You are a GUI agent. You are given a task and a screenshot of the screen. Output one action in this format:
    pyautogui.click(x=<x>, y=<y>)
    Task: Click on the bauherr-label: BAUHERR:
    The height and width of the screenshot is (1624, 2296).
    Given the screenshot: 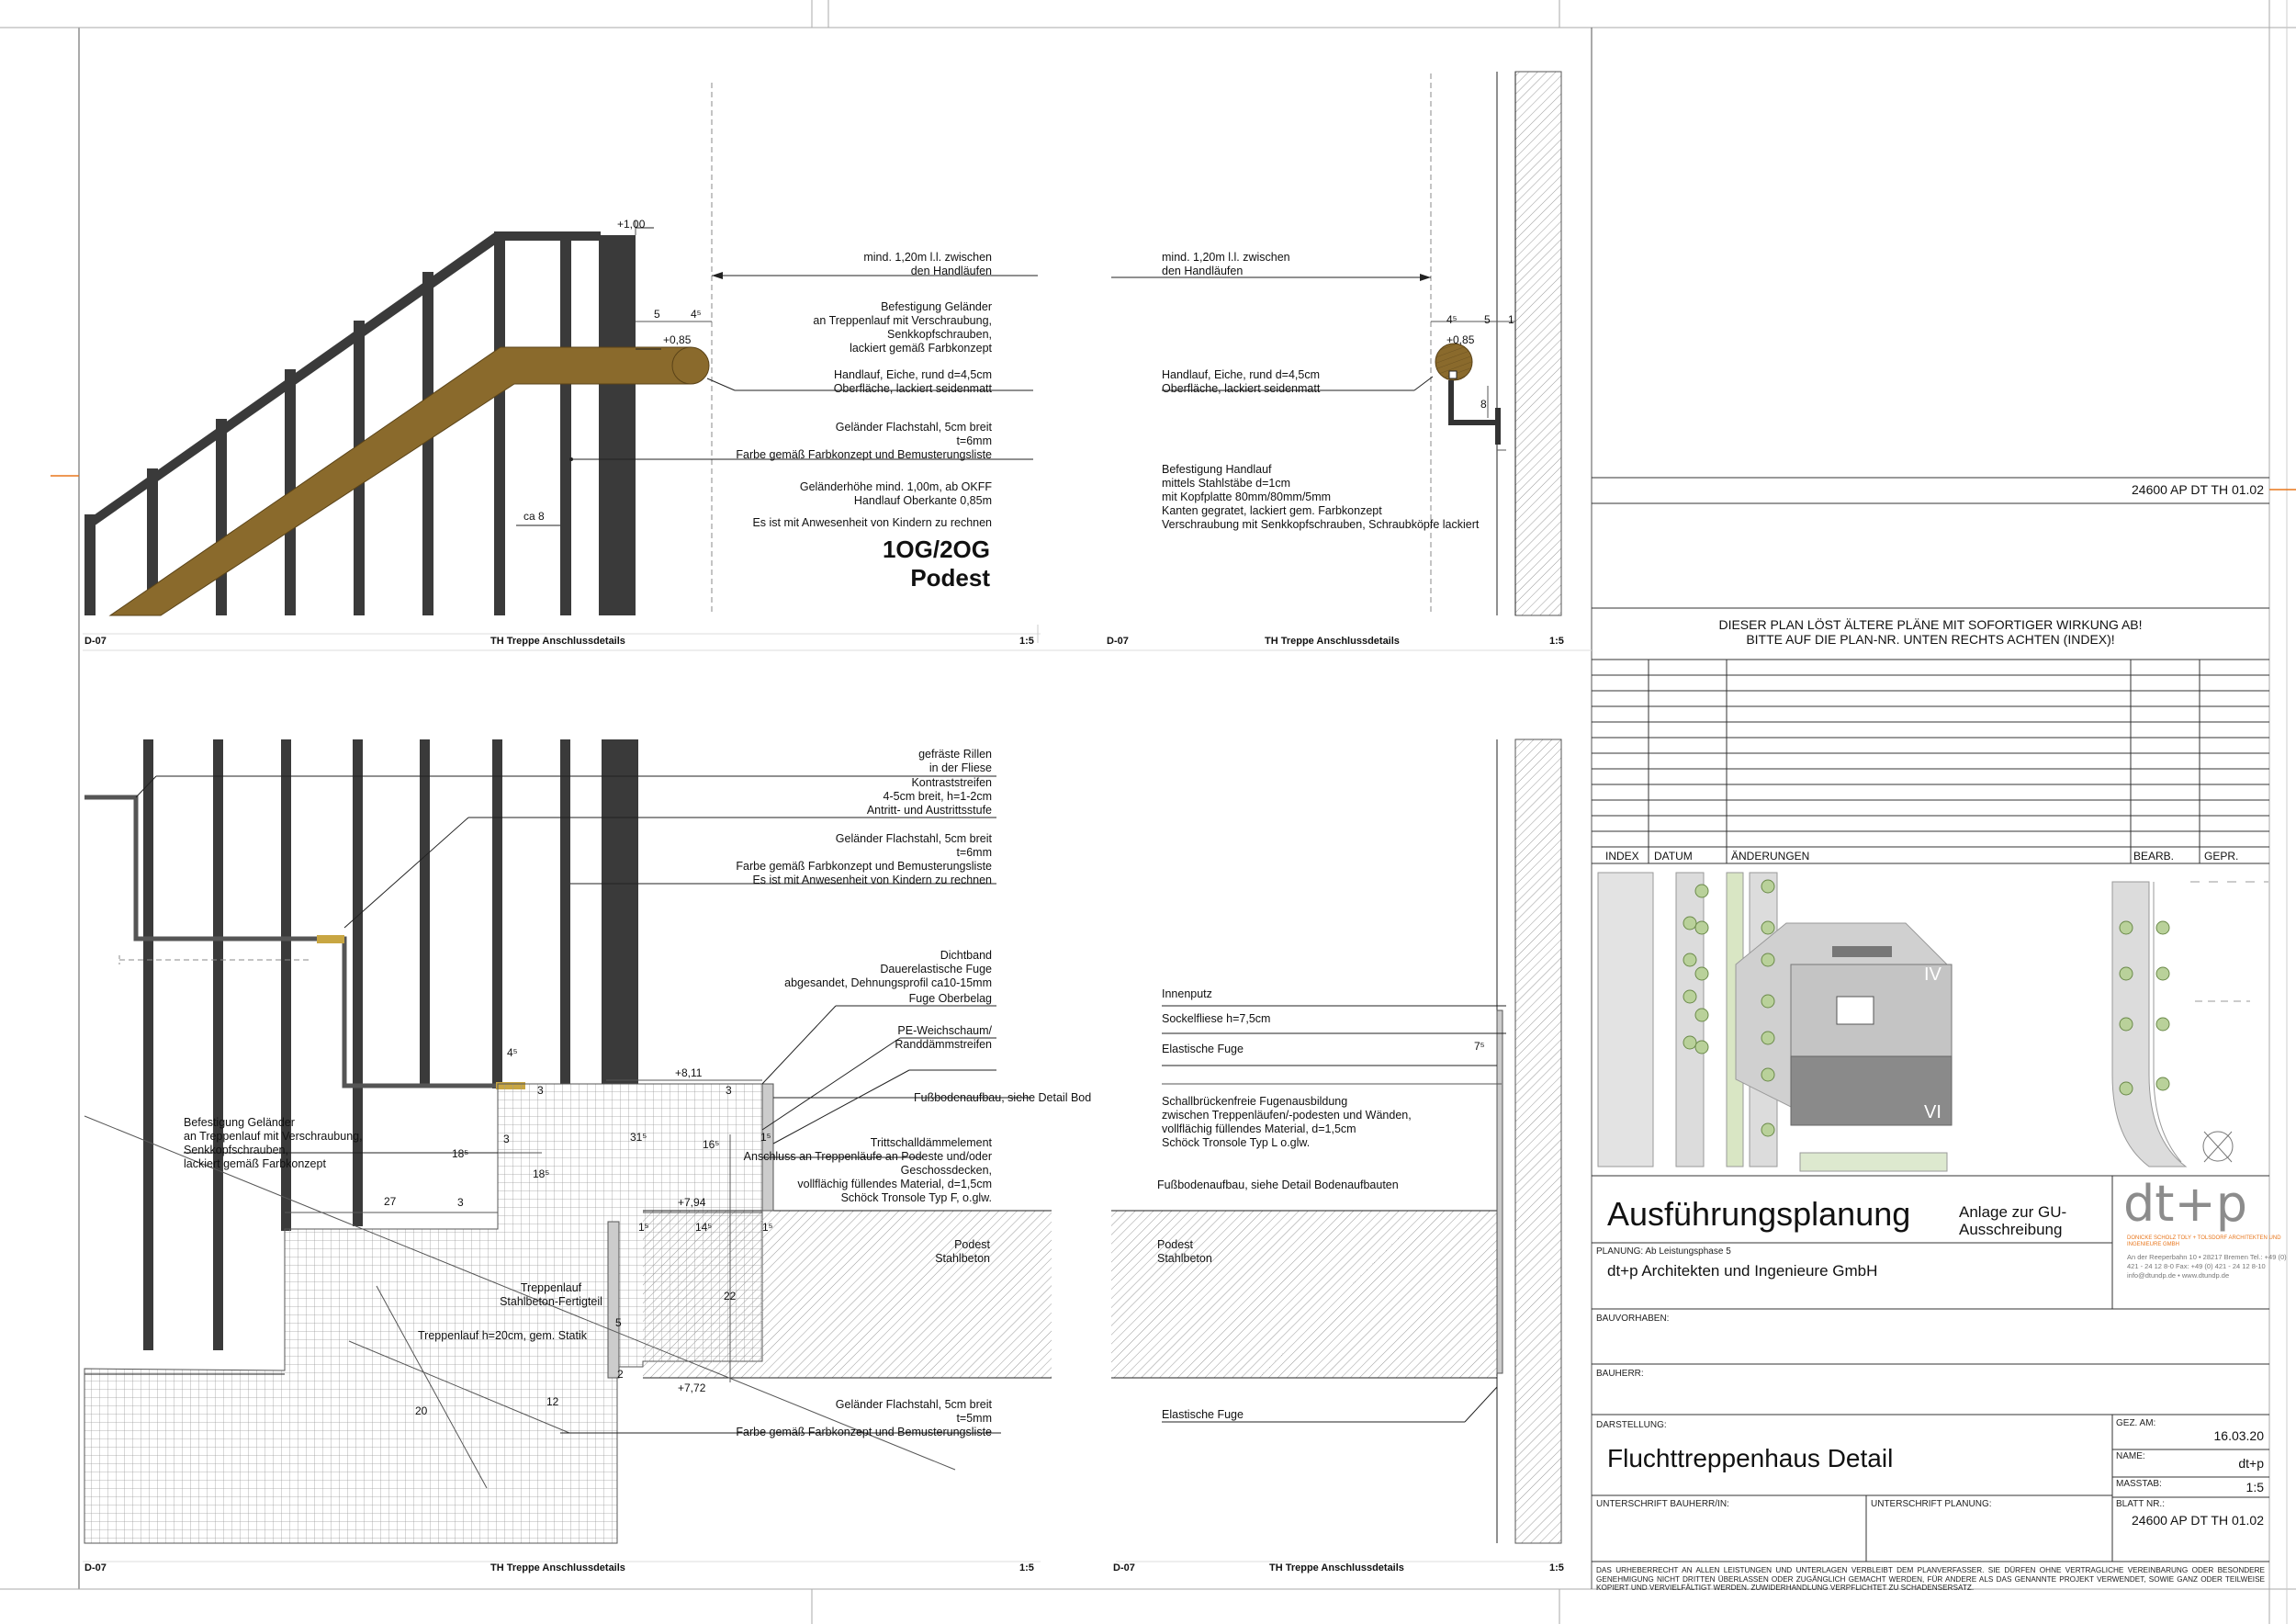 What is the action you would take?
    pyautogui.click(x=1620, y=1374)
    